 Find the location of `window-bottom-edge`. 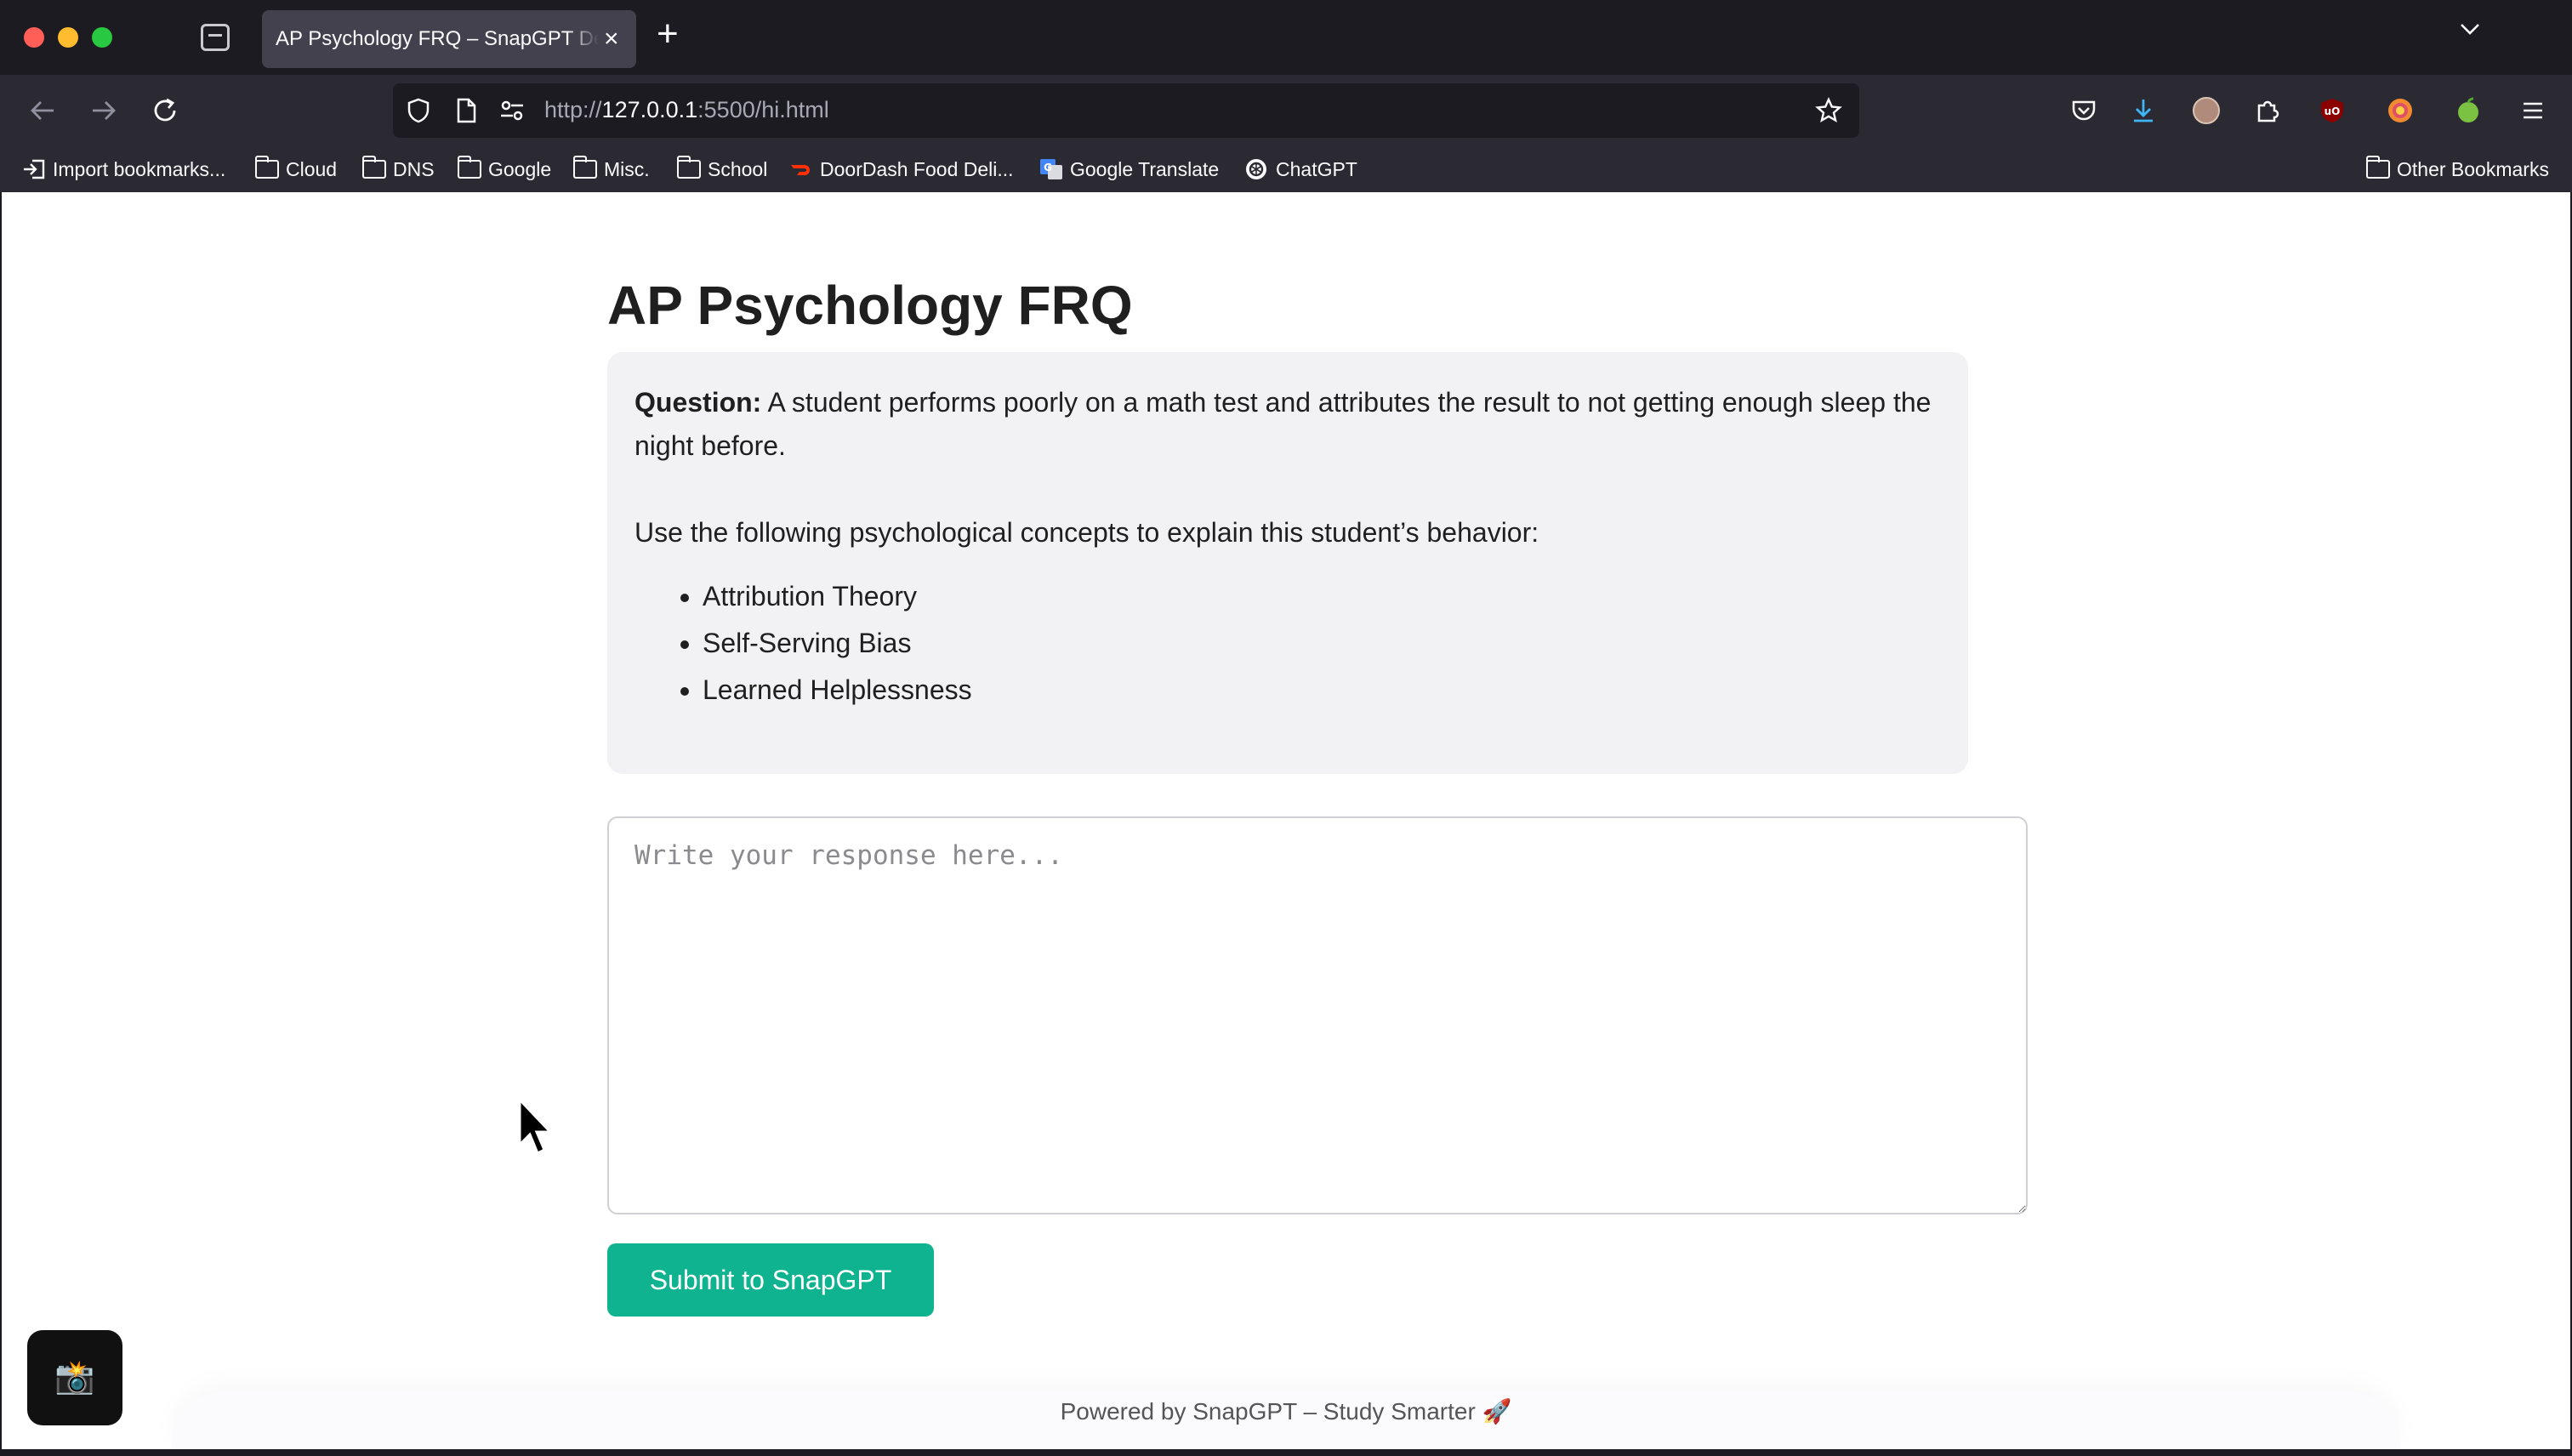

window-bottom-edge is located at coordinates (1286, 1452).